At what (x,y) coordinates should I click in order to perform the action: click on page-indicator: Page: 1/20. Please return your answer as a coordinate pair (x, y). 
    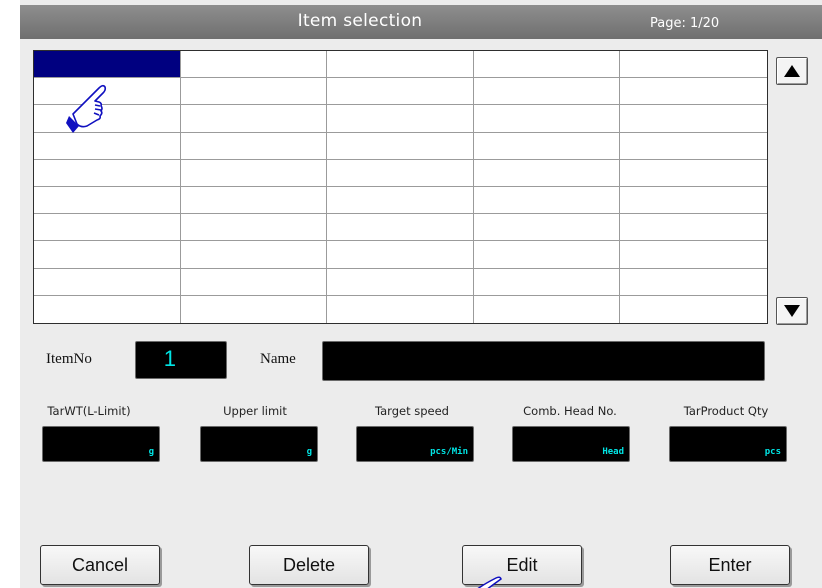
    Looking at the image, I should click on (684, 23).